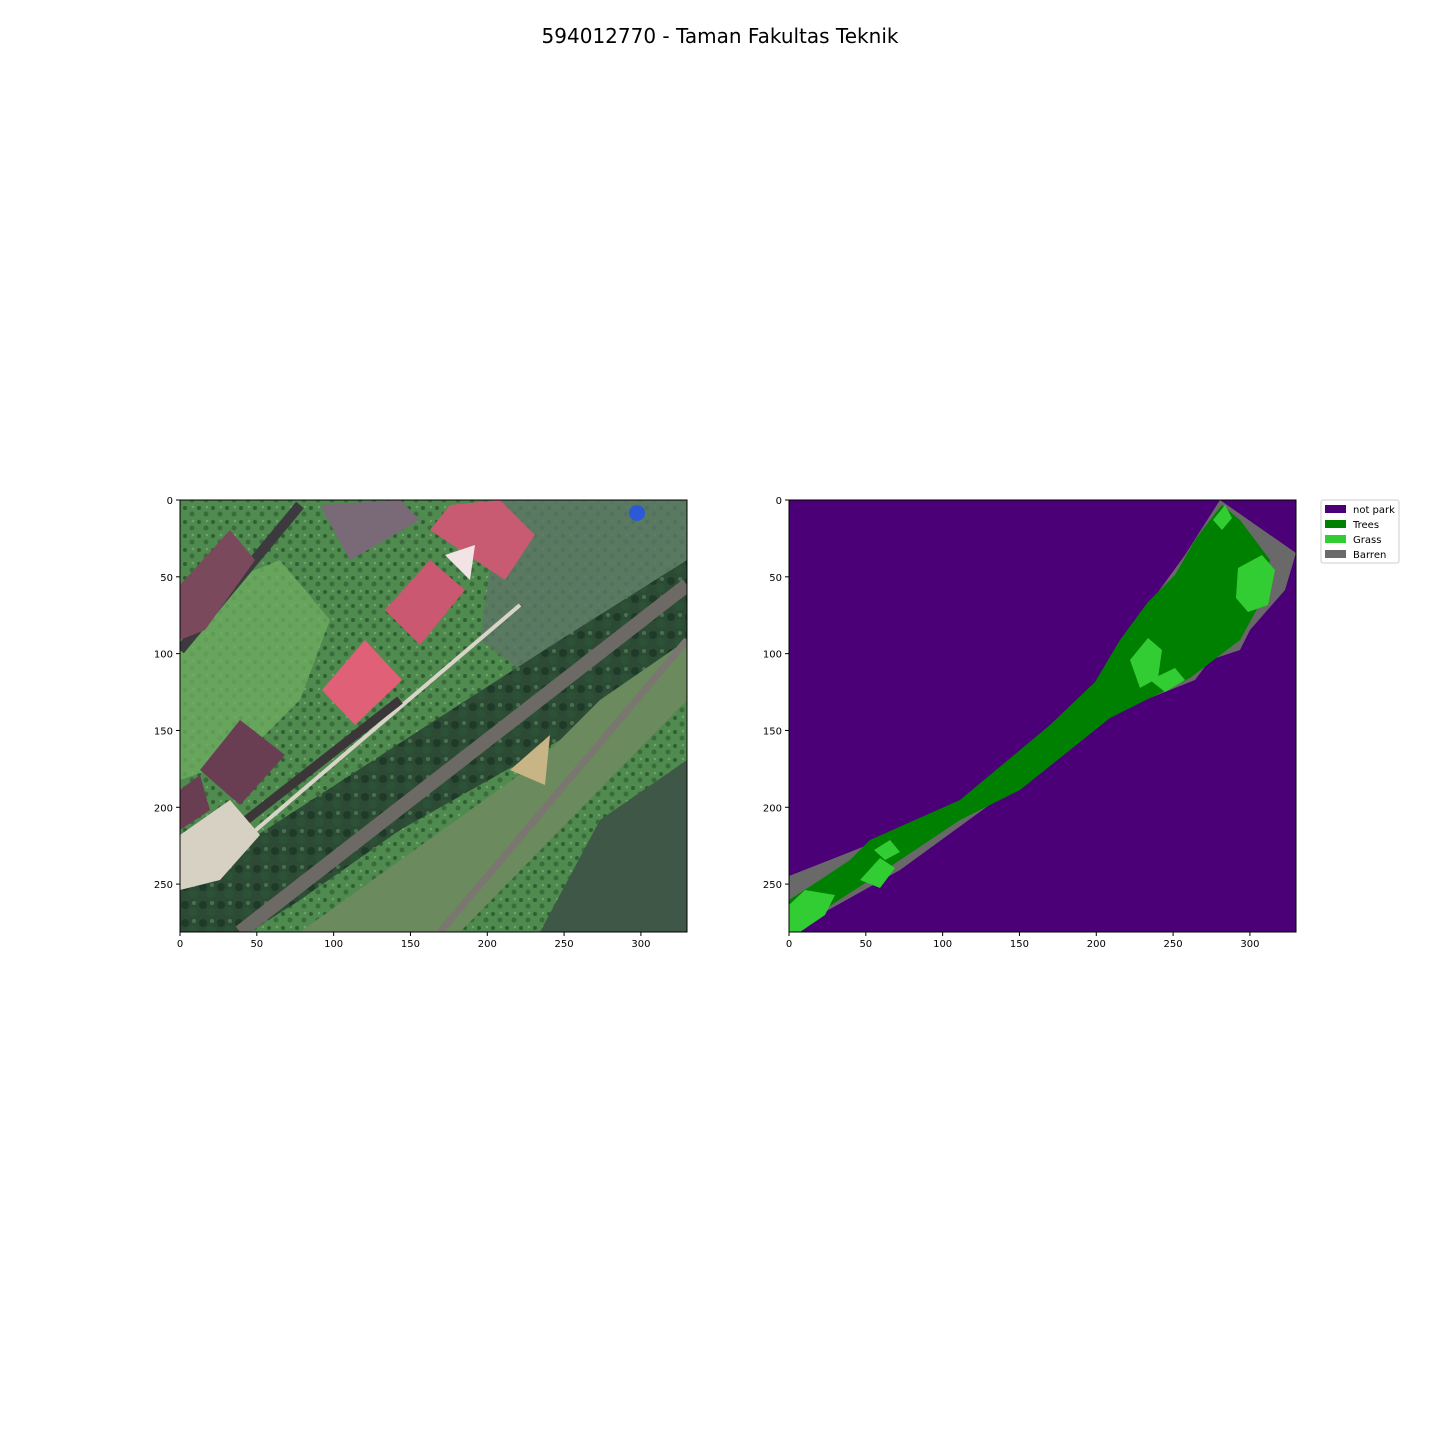 The height and width of the screenshot is (1440, 1440). What do you see at coordinates (166, 578) in the screenshot?
I see `left-y-tick-label: 50` at bounding box center [166, 578].